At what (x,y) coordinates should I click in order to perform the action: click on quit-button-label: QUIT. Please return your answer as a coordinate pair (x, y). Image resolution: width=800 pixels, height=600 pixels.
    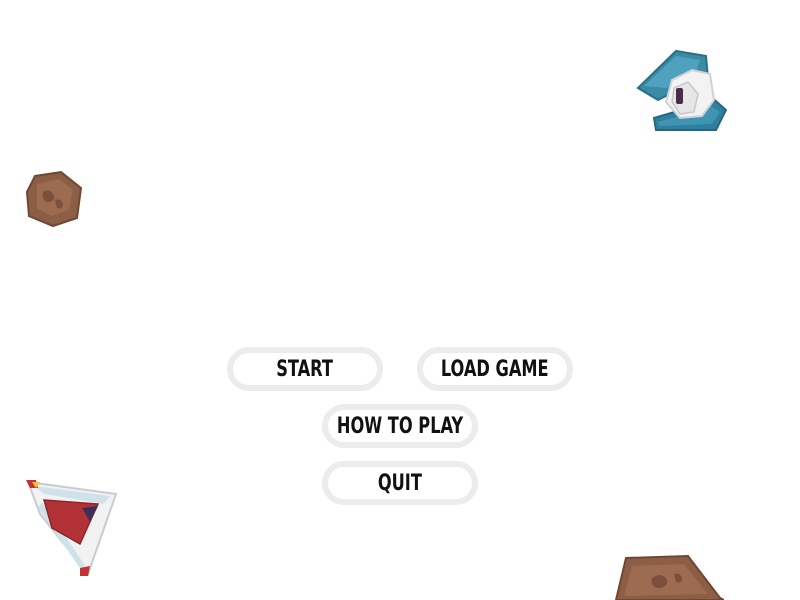
    Looking at the image, I should click on (400, 483).